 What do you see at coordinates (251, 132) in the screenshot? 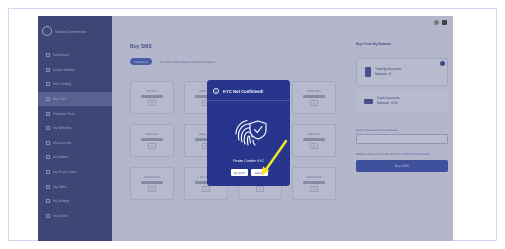
I see `fingerprint-shield-icon` at bounding box center [251, 132].